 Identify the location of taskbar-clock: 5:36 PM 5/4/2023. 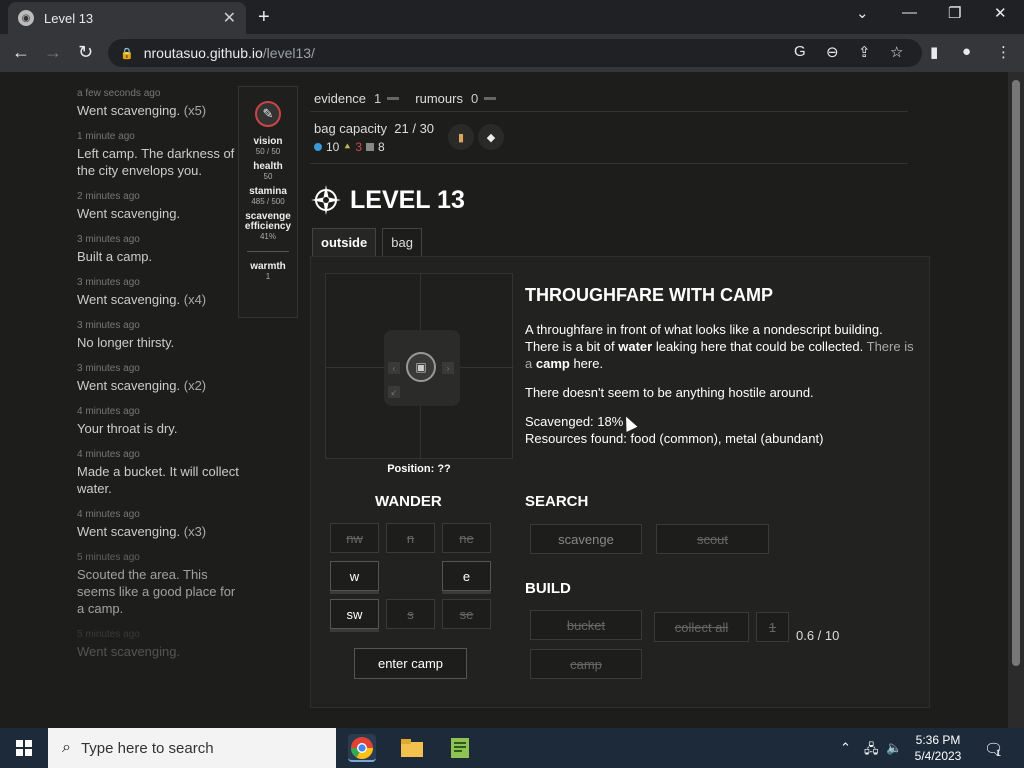
(938, 748).